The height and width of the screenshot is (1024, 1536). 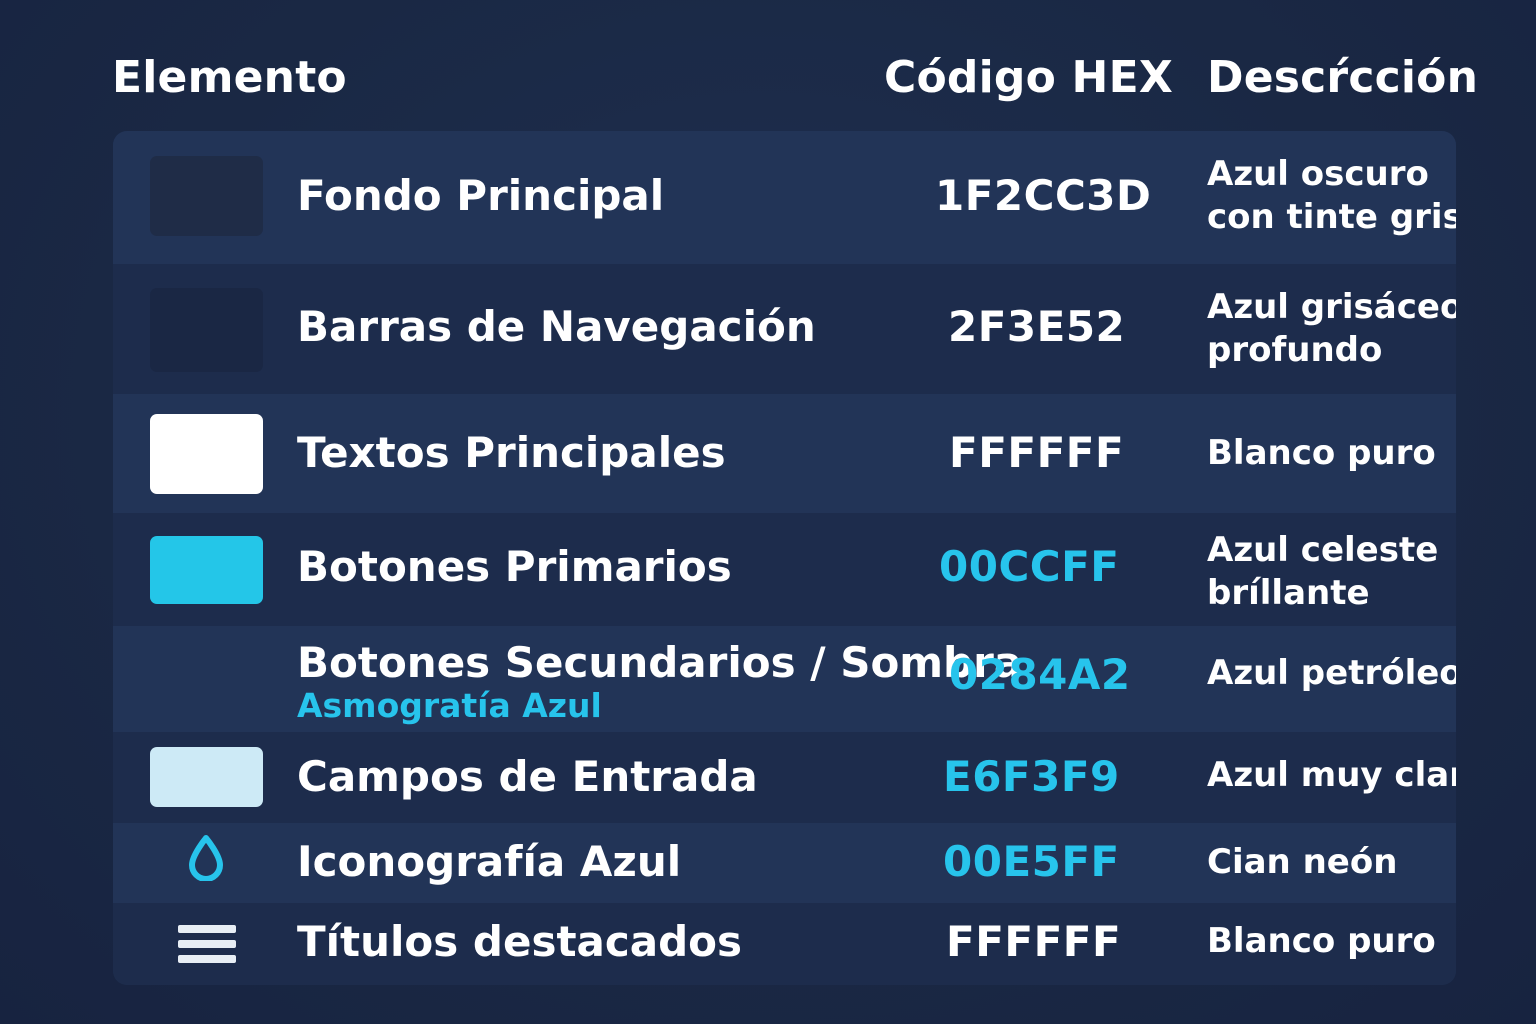 What do you see at coordinates (1037, 326) in the screenshot?
I see `hex-code: 2F3E52` at bounding box center [1037, 326].